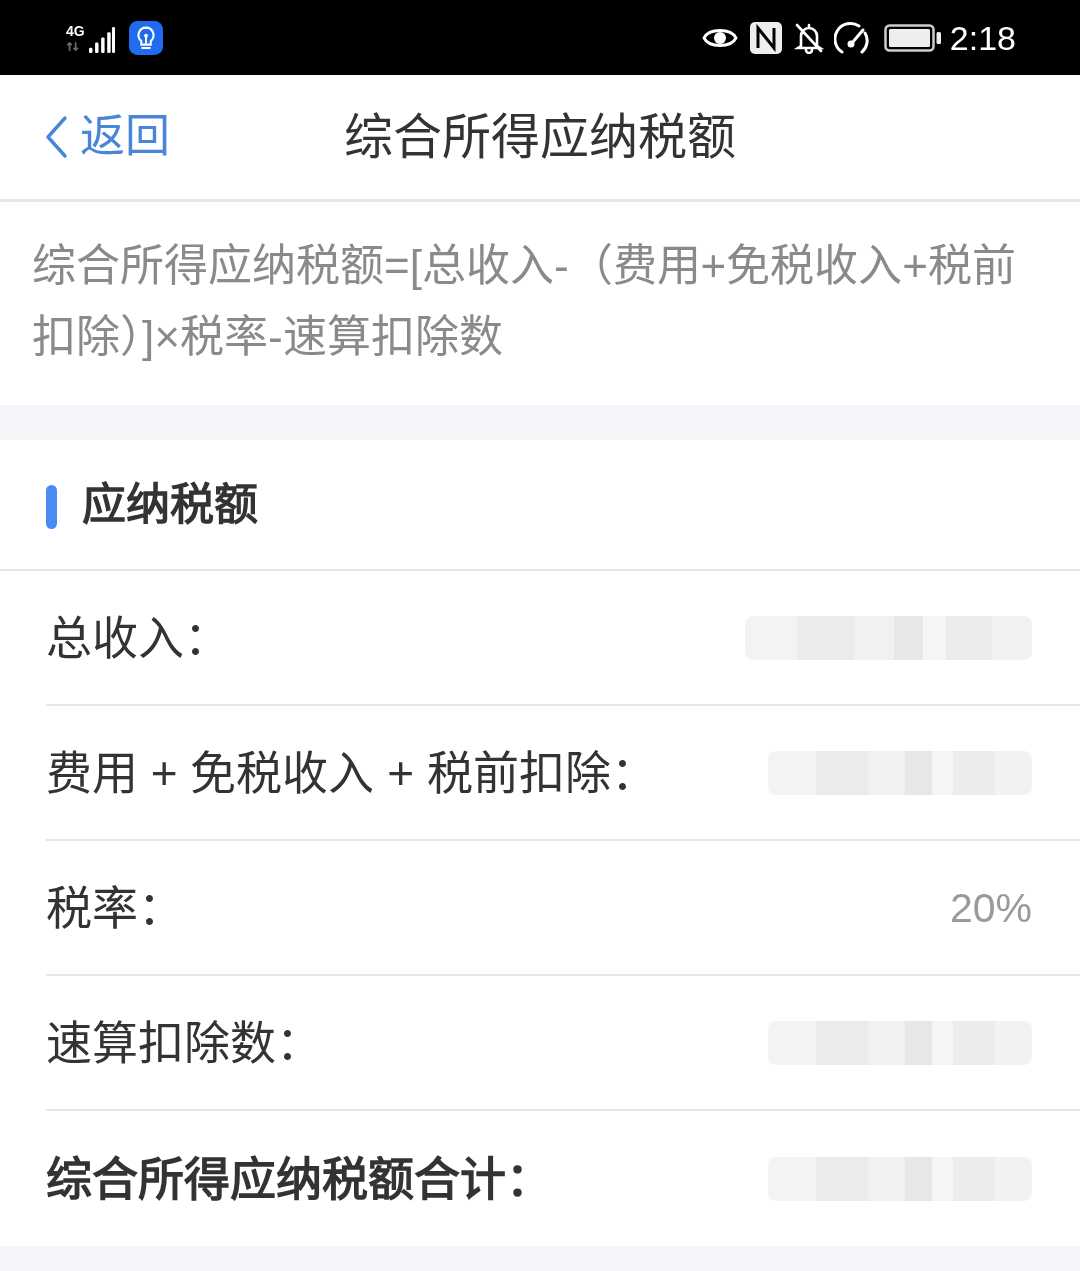 The width and height of the screenshot is (1080, 1271). What do you see at coordinates (75, 31) in the screenshot?
I see `network-type: 4G` at bounding box center [75, 31].